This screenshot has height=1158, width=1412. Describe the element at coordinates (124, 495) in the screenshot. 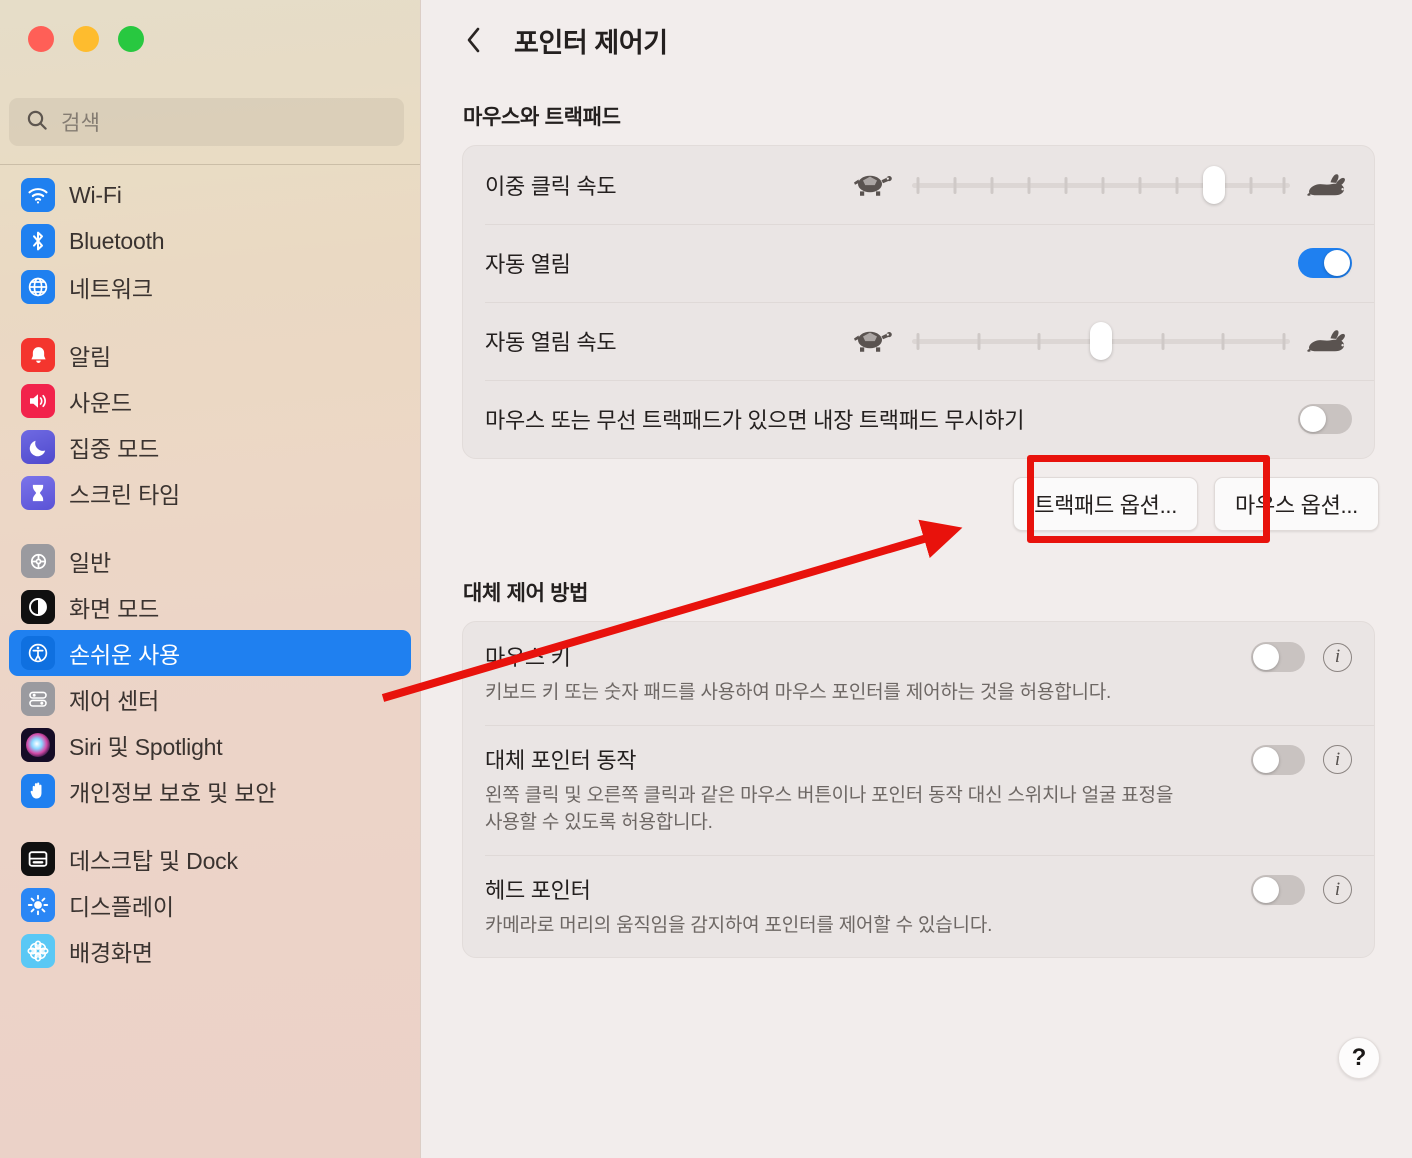

I see `sidebar-item-label: 스크린 타임` at that location.